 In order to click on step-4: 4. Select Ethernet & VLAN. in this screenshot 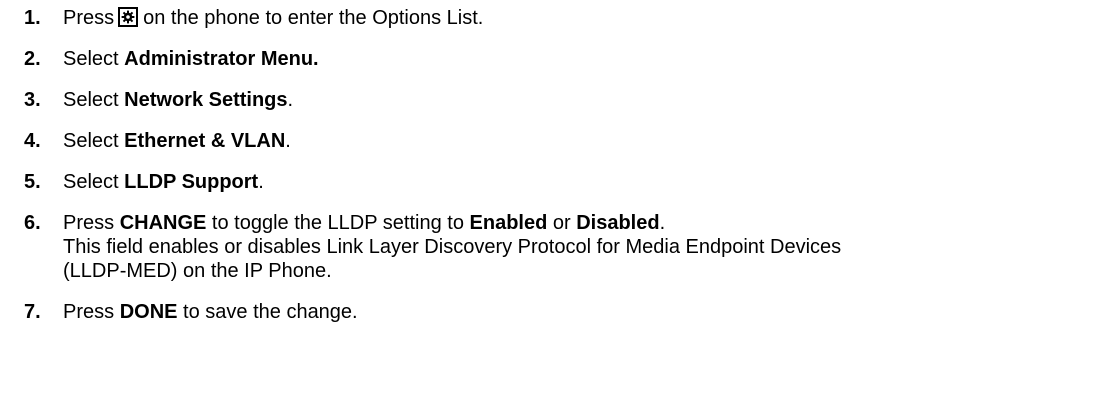, I will do `click(566, 141)`.